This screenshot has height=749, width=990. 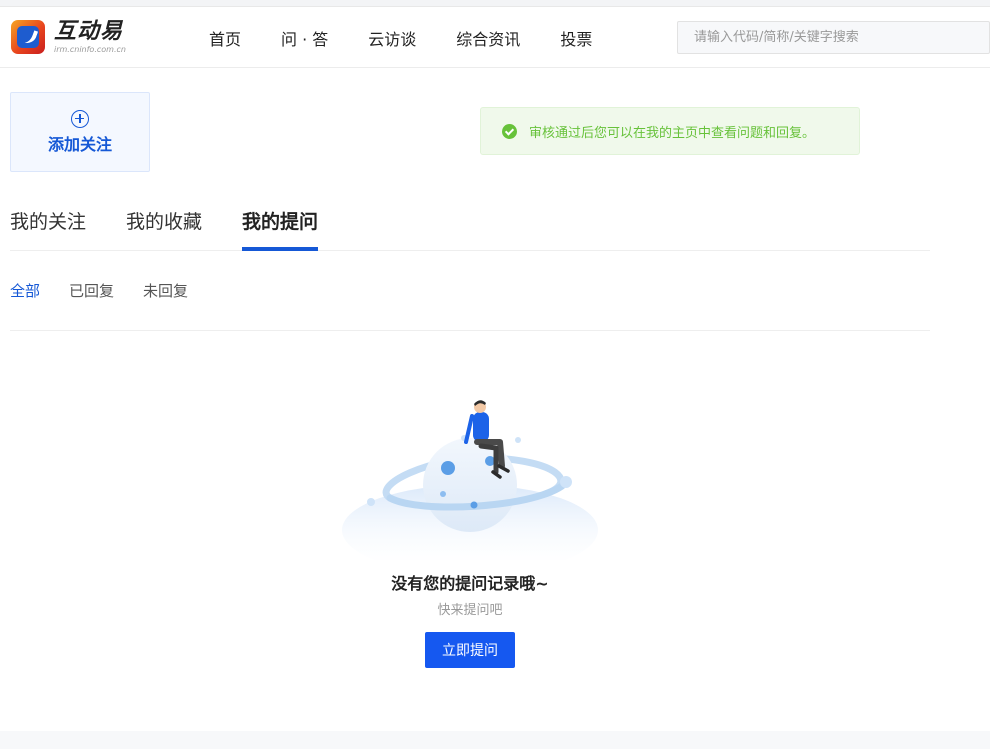 I want to click on logo-icon, so click(x=28, y=37).